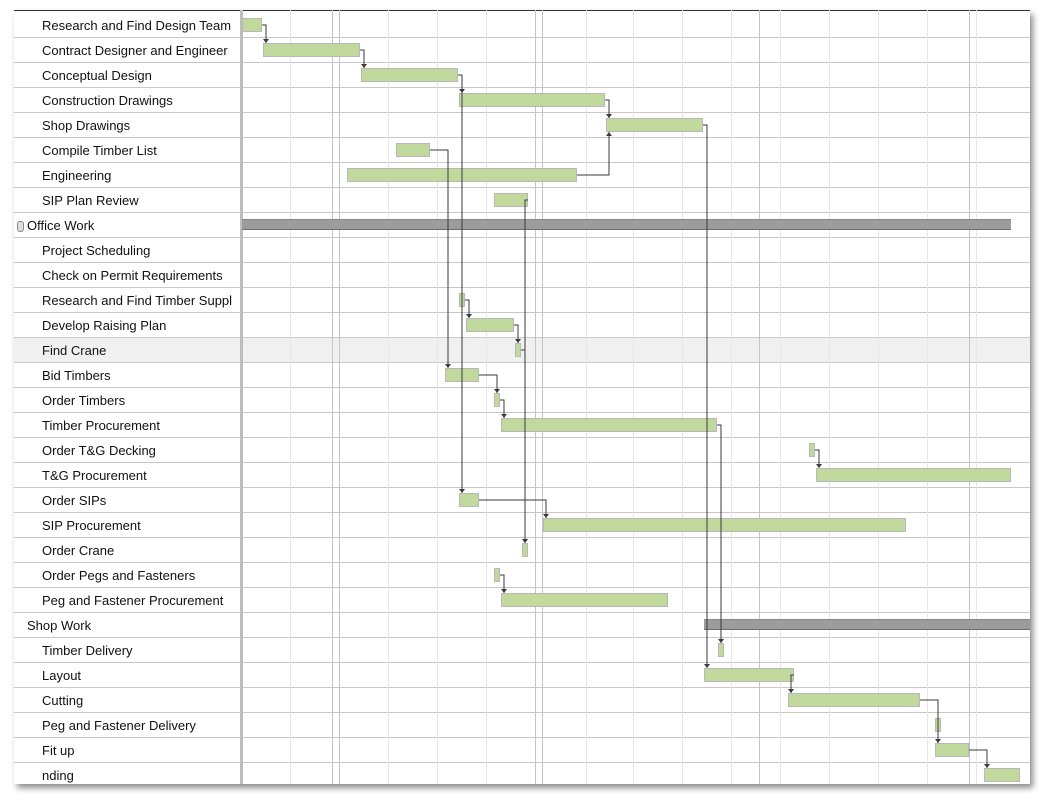 The image size is (1055, 808). Describe the element at coordinates (137, 25) in the screenshot. I see `task-name: Research and Find Design Team` at that location.